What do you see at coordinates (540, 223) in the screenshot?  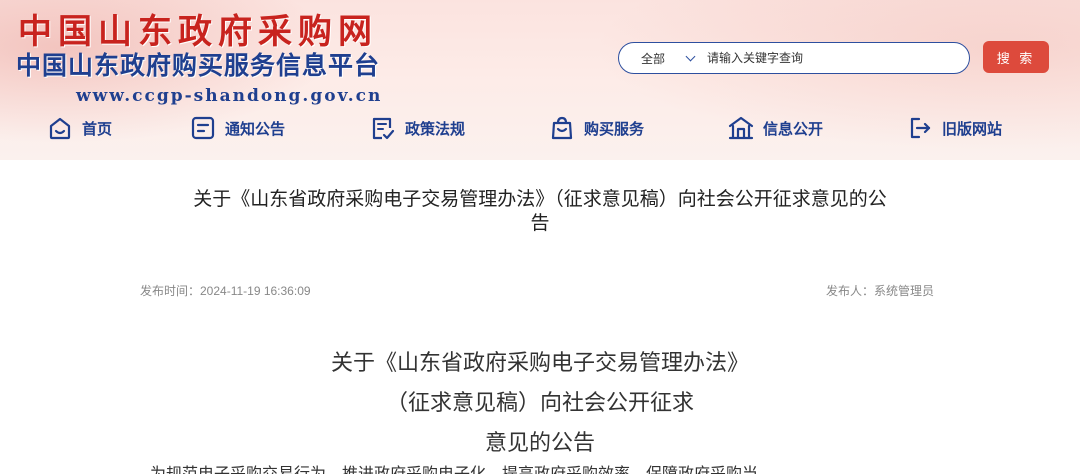 I see `page-title-line: 告` at bounding box center [540, 223].